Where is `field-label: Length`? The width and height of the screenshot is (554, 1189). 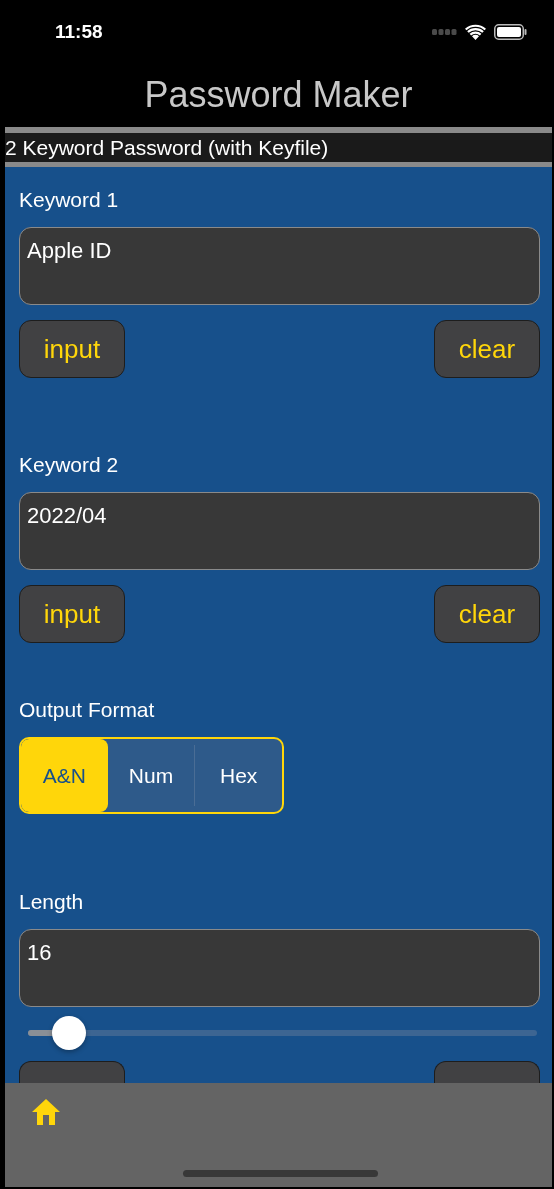 field-label: Length is located at coordinates (51, 902).